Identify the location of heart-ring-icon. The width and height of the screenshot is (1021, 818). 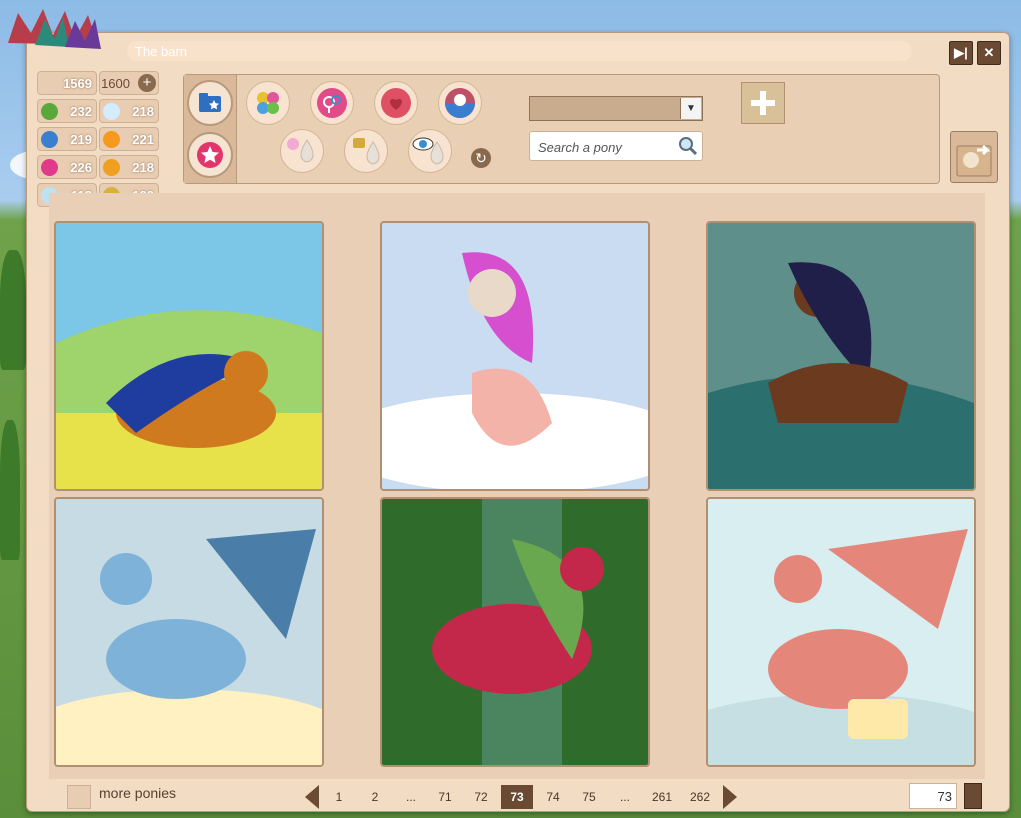
(396, 103).